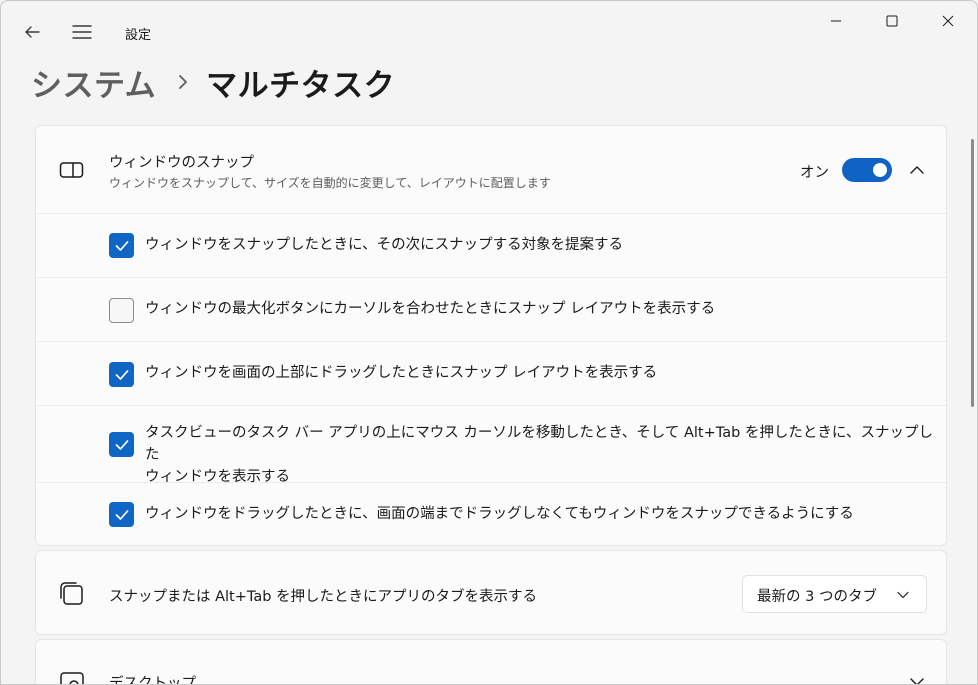 The image size is (978, 685). What do you see at coordinates (430, 309) in the screenshot?
I see `checkbox-label: ウィンドウの最大化ボタンにカーソルを合わせたときにスナップ レイアウトを表示する` at bounding box center [430, 309].